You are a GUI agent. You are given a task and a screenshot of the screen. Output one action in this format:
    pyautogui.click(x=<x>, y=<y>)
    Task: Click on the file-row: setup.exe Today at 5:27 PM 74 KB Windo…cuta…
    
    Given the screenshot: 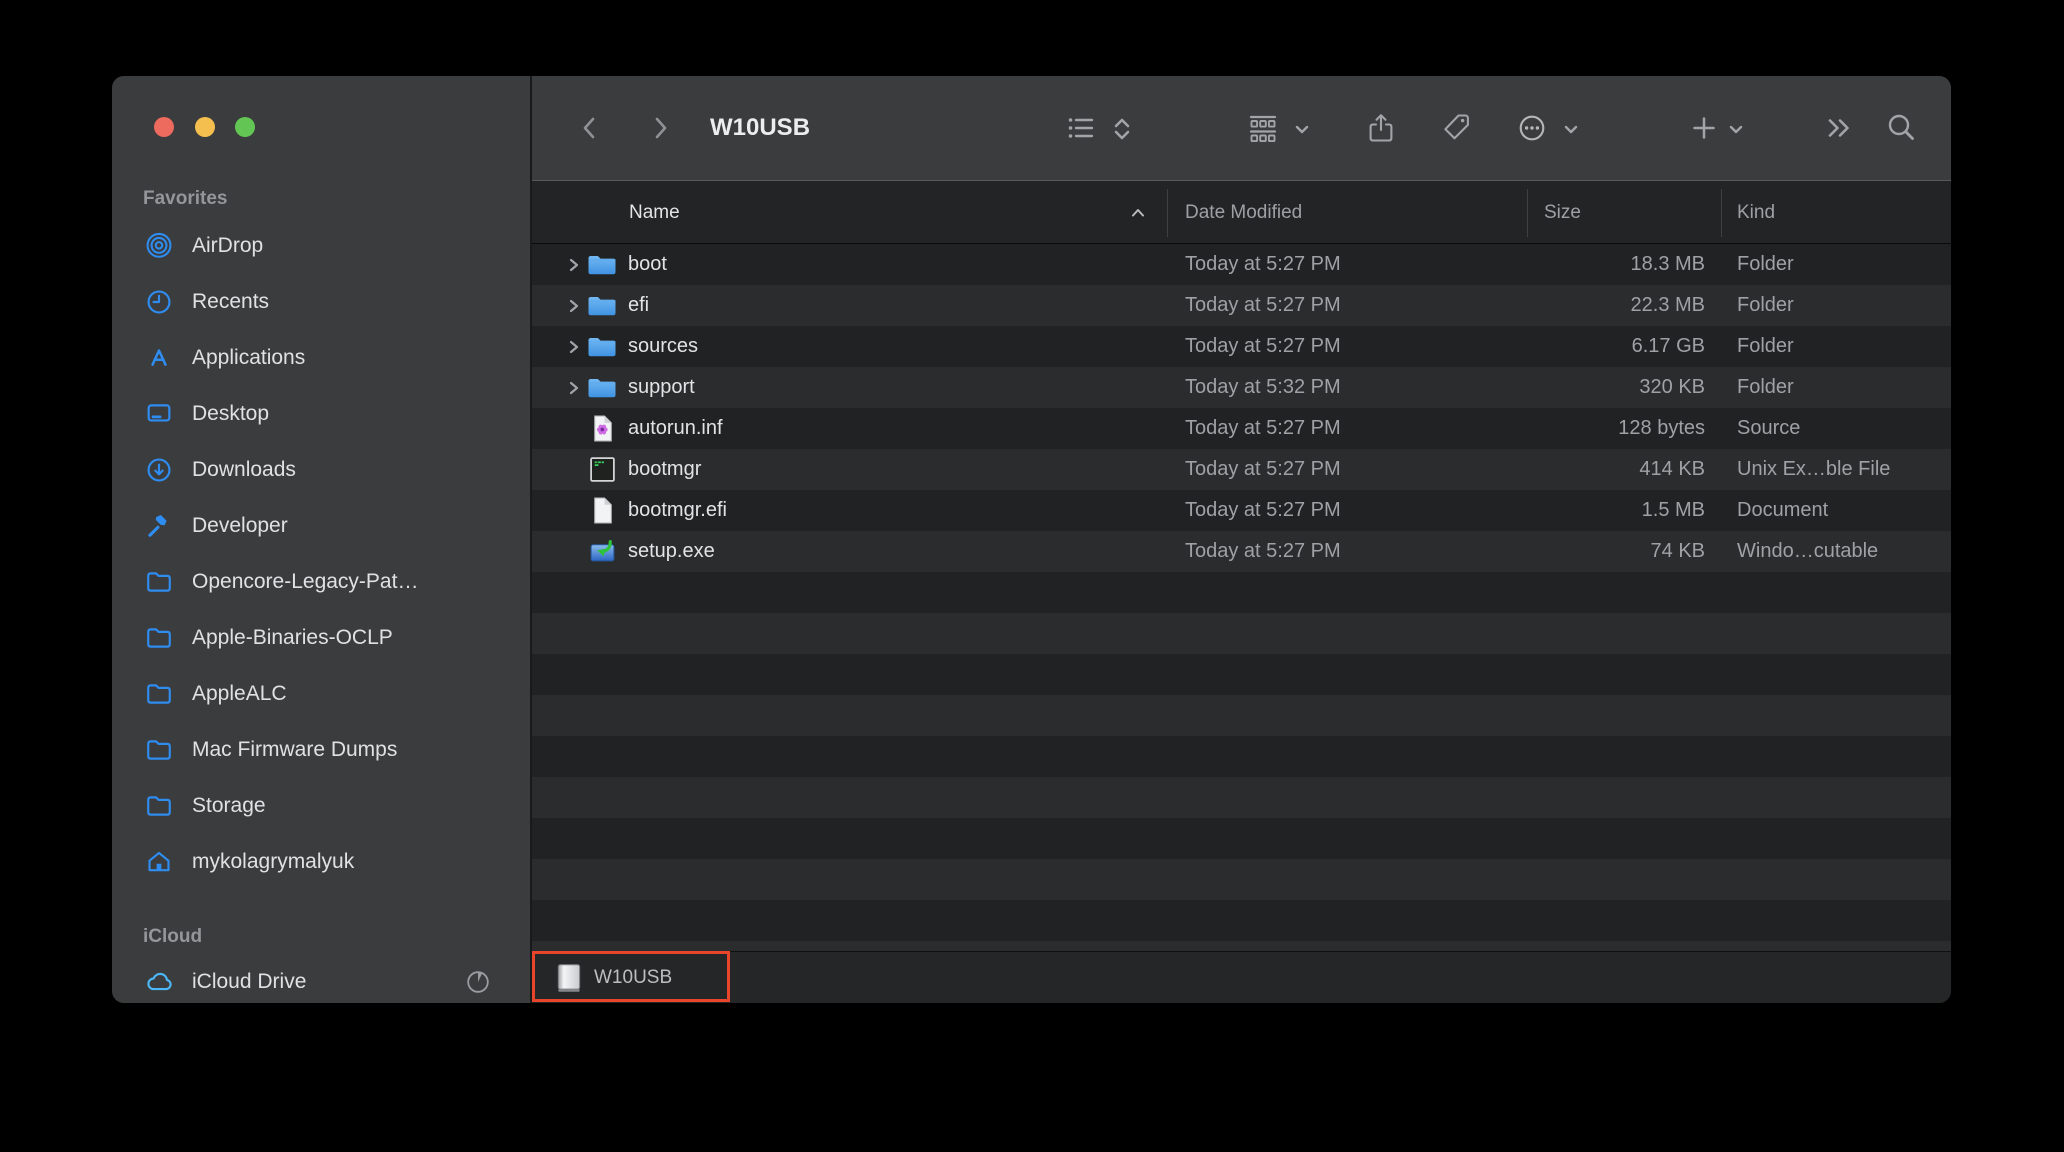 What is the action you would take?
    pyautogui.click(x=1241, y=551)
    